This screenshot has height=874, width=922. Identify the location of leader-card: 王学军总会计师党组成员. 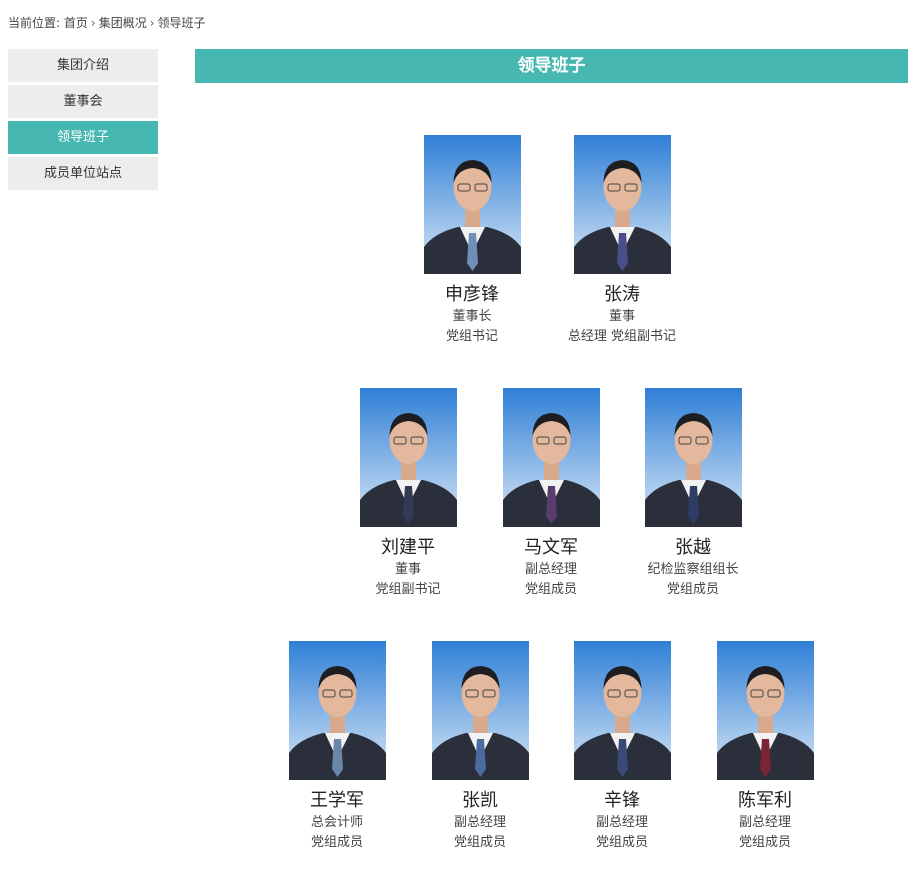
(337, 747).